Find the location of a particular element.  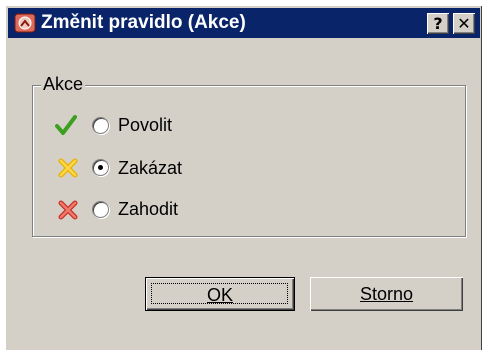

radio-selected-dot is located at coordinates (100, 167).